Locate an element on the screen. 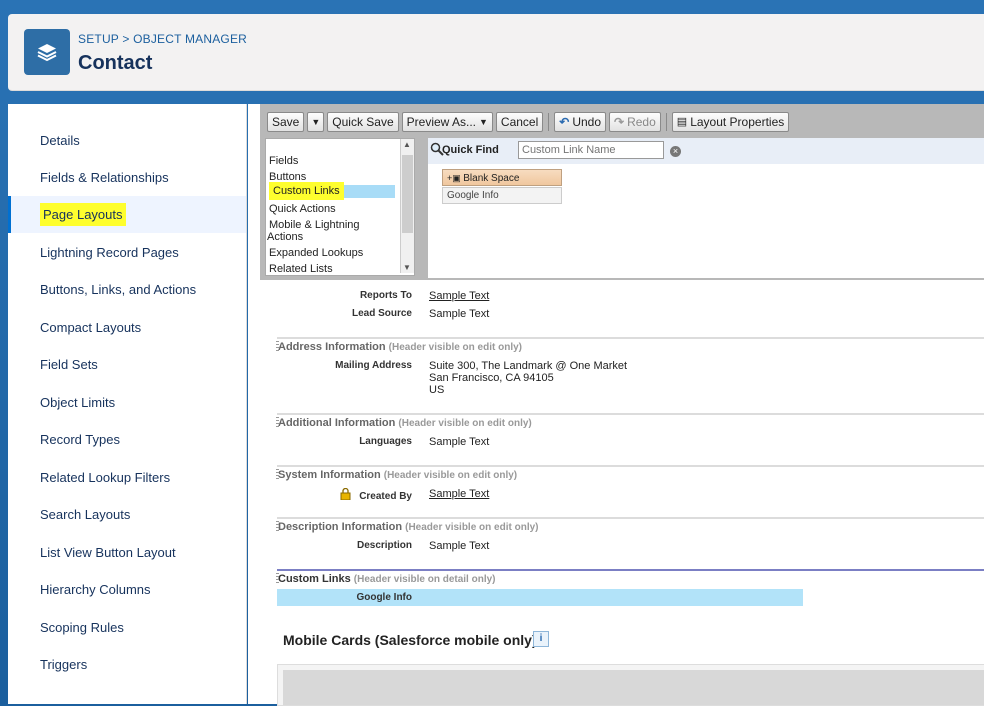 The height and width of the screenshot is (706, 984). category-fields: Fields is located at coordinates (283, 161).